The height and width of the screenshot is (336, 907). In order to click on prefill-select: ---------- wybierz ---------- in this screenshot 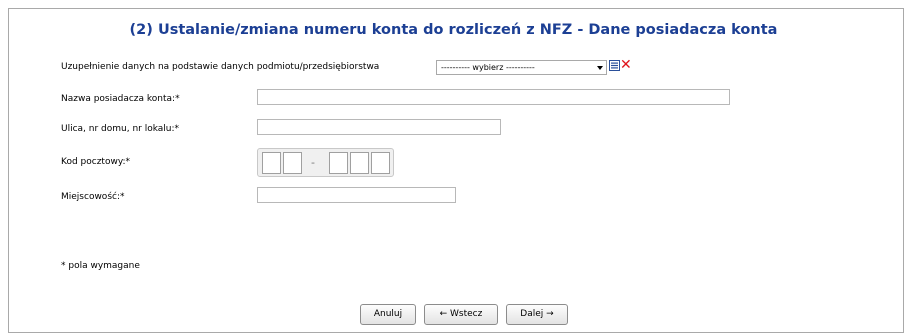, I will do `click(521, 67)`.